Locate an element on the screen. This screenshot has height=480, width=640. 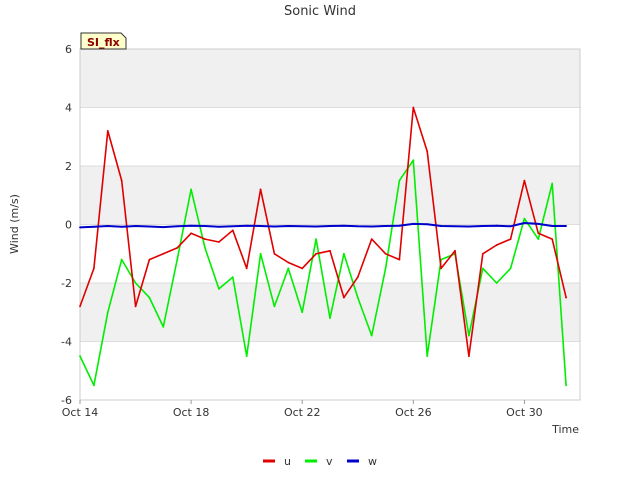
legend-label-u: u is located at coordinates (287, 461).